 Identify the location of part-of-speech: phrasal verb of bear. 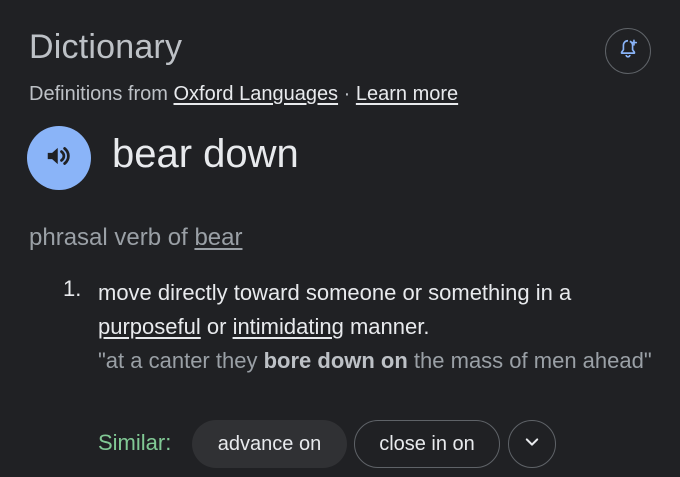
(135, 238).